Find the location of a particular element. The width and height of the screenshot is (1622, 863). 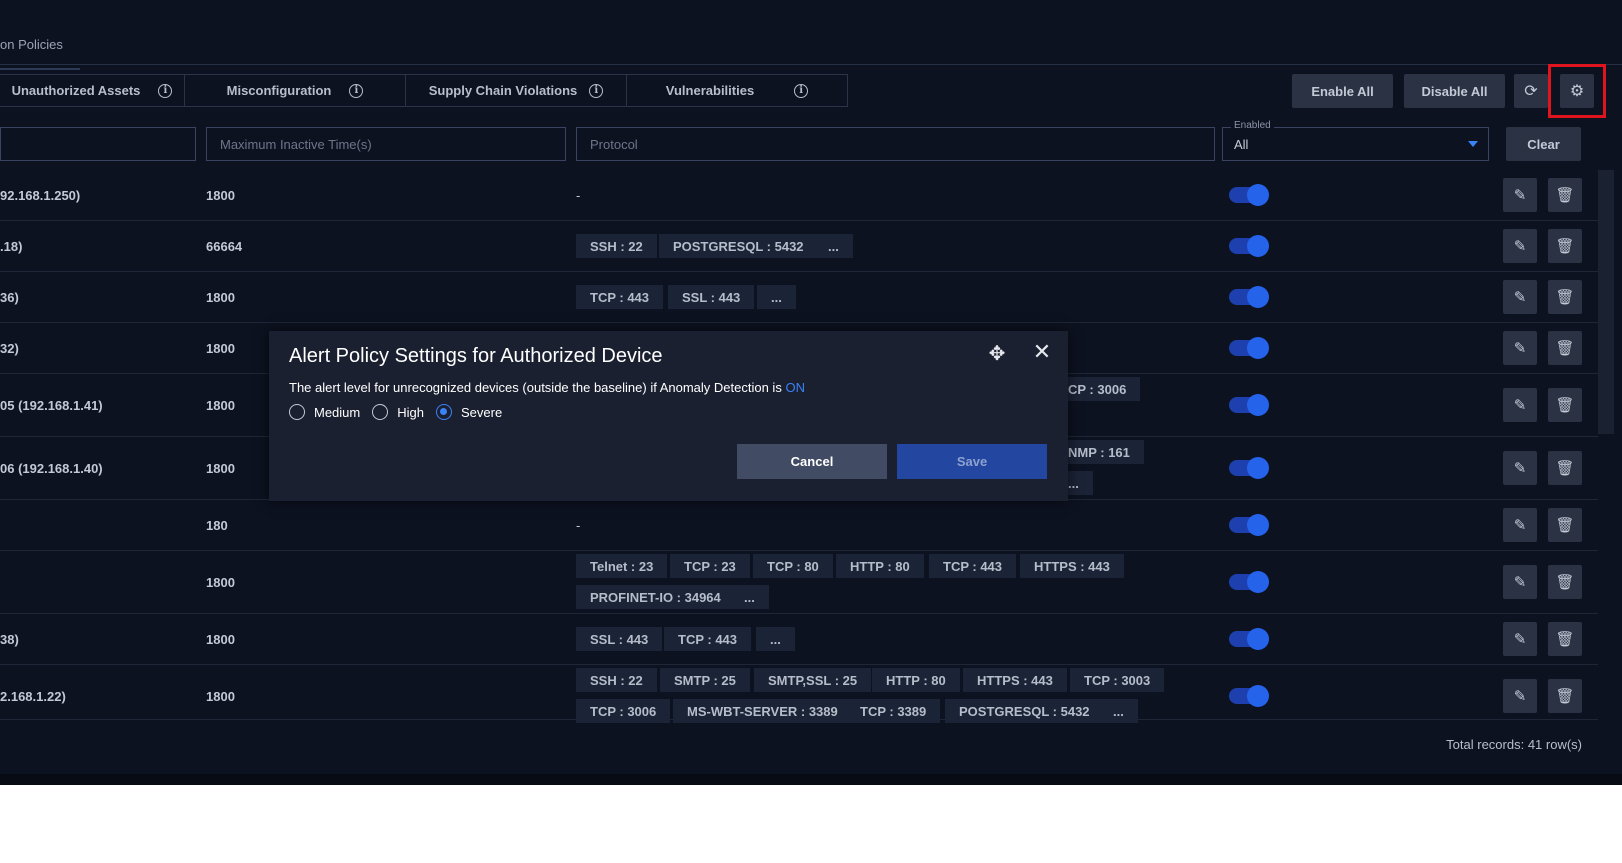

alert-level-options: Medium High Severe is located at coordinates (401, 412).